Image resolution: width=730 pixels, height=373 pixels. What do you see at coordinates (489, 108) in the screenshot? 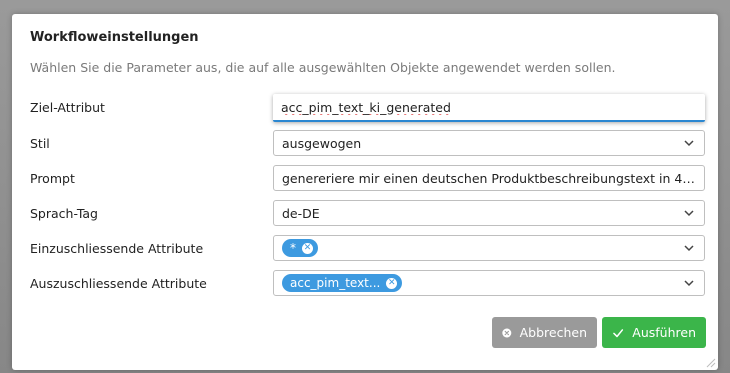
I see `target-attribute-input: acc_pim_text_ki_generated` at bounding box center [489, 108].